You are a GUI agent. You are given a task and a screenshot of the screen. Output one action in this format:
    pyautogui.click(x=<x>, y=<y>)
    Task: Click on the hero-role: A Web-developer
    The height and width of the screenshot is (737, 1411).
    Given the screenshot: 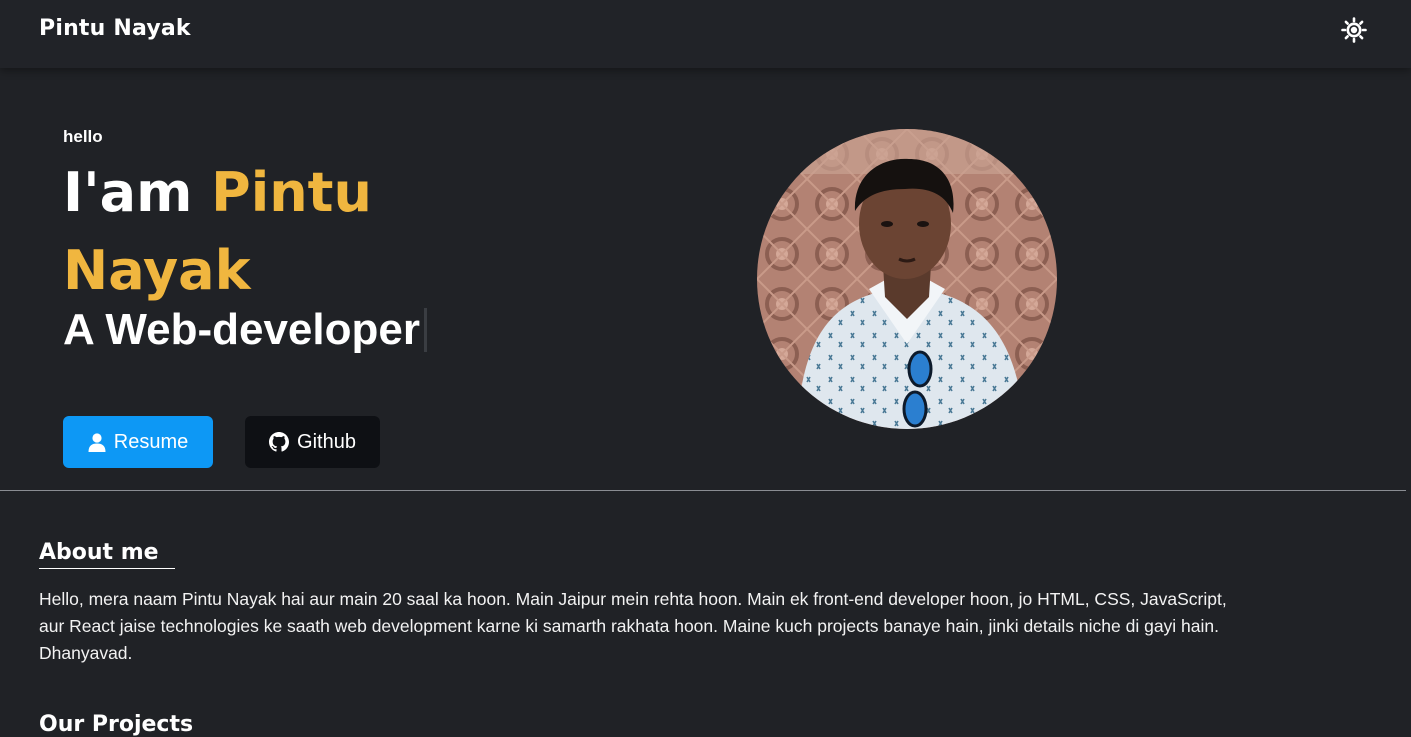 What is the action you would take?
    pyautogui.click(x=245, y=330)
    